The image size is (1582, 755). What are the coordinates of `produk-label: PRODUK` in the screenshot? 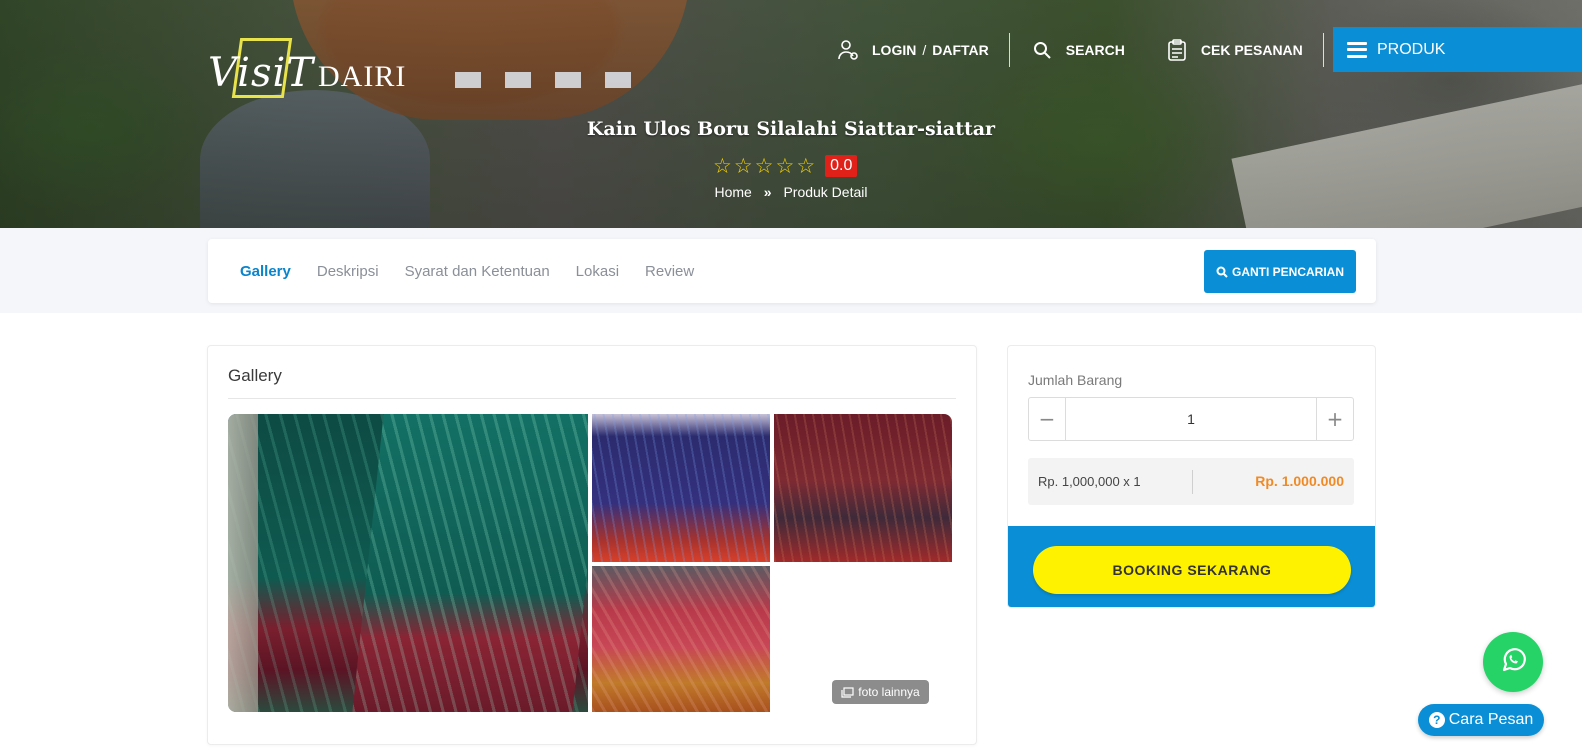 It's located at (1411, 49).